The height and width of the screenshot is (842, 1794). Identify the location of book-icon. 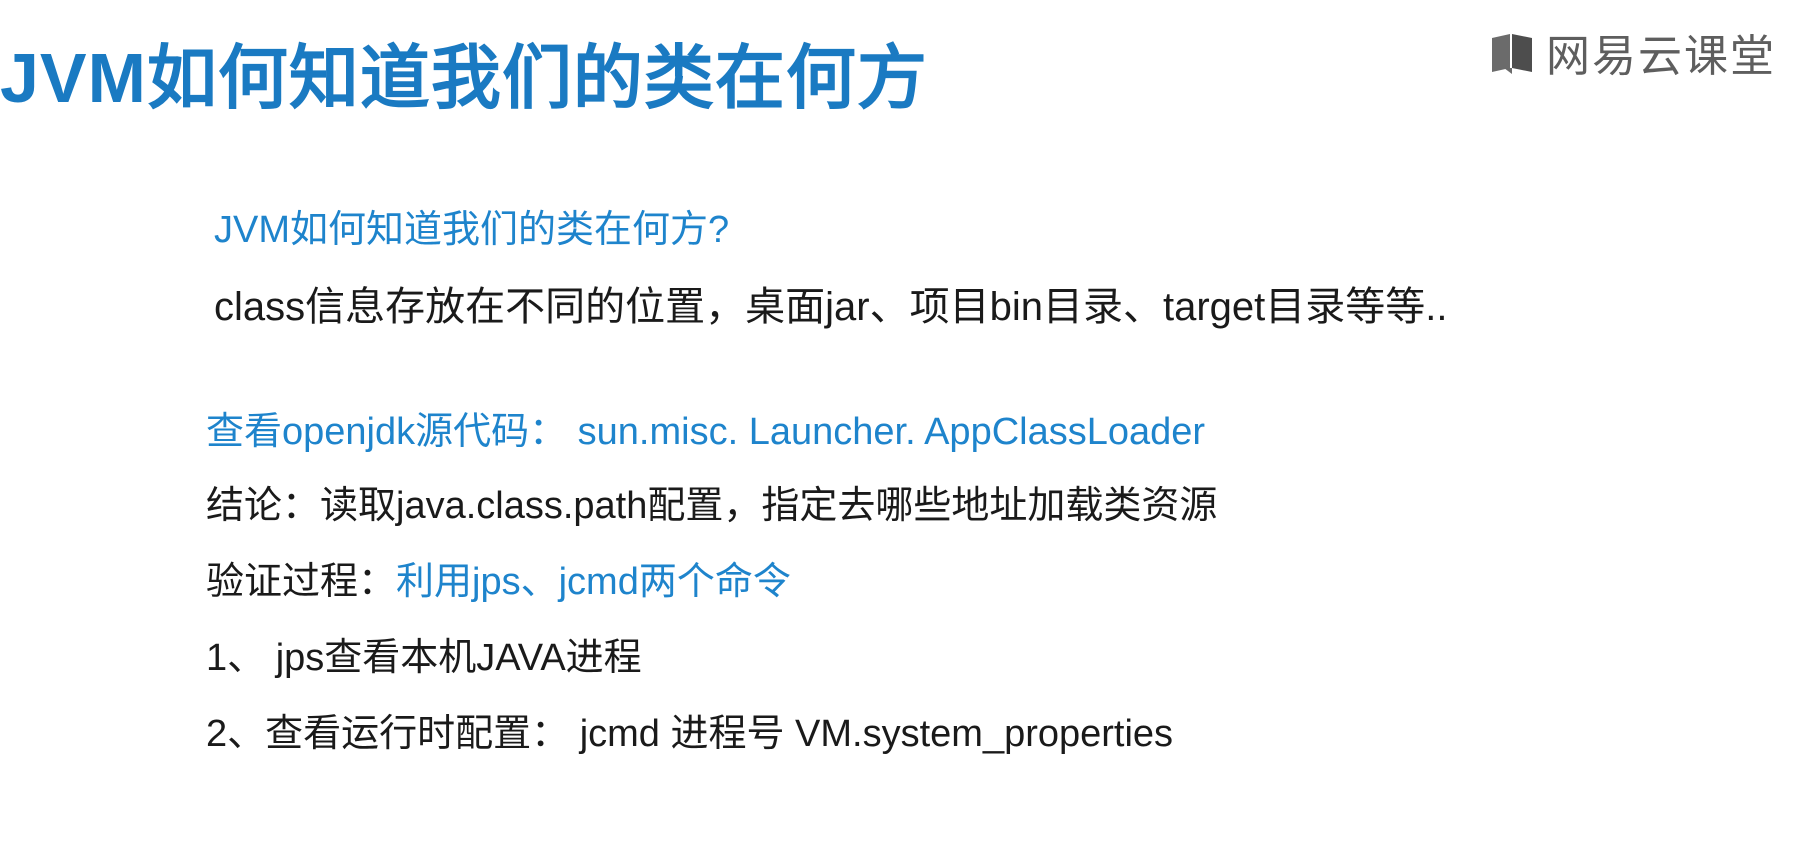
(1512, 54).